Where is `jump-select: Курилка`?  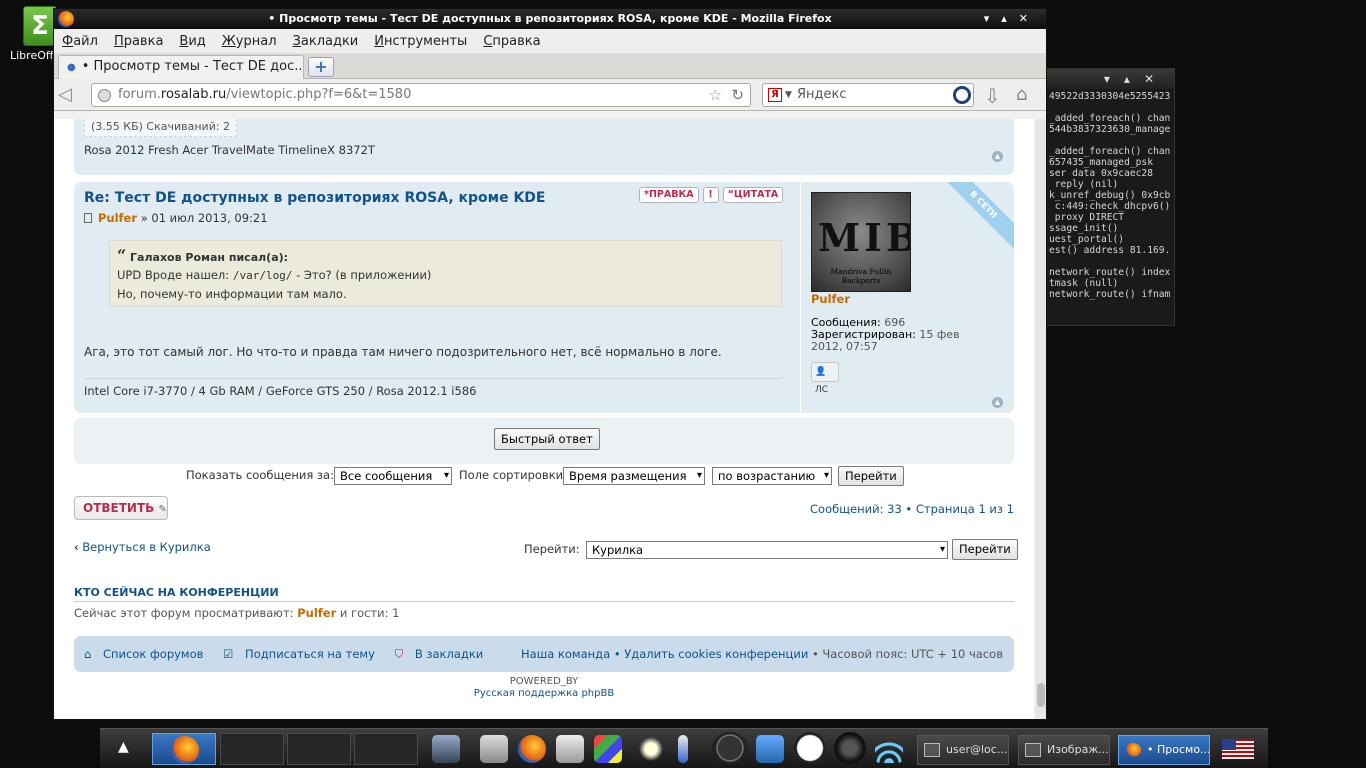
jump-select: Курилка is located at coordinates (767, 550).